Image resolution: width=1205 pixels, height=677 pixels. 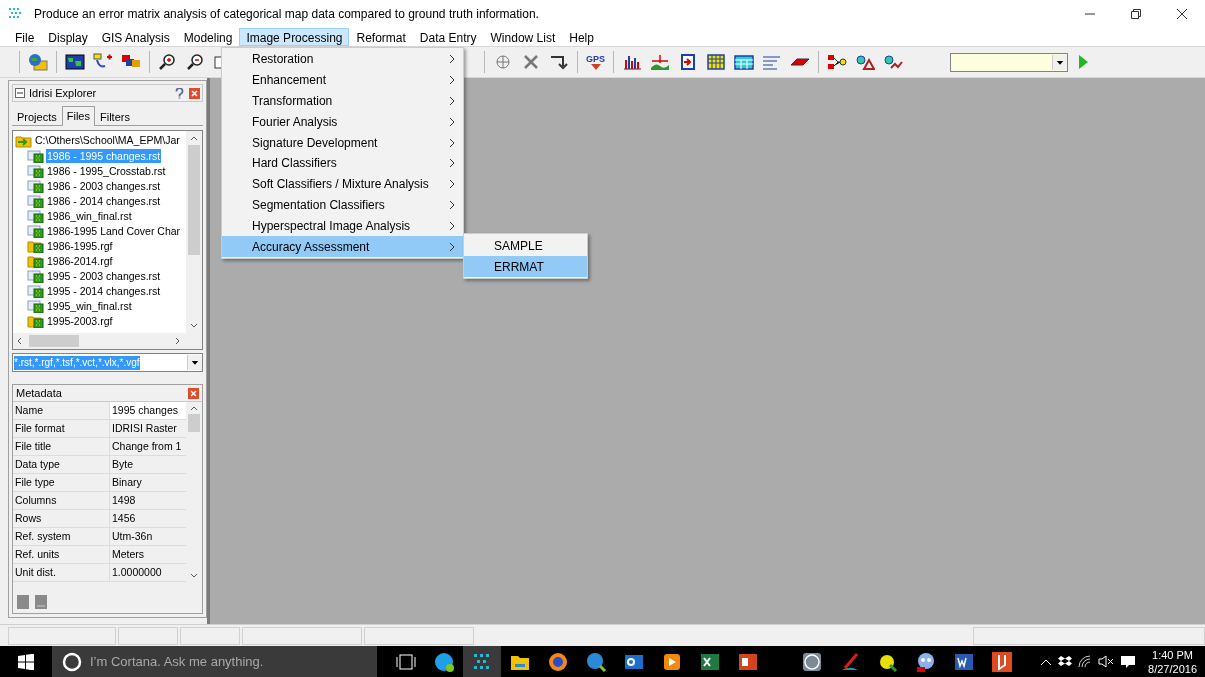 I want to click on search-field: I’m Cortana. Ask me anything., so click(x=214, y=661).